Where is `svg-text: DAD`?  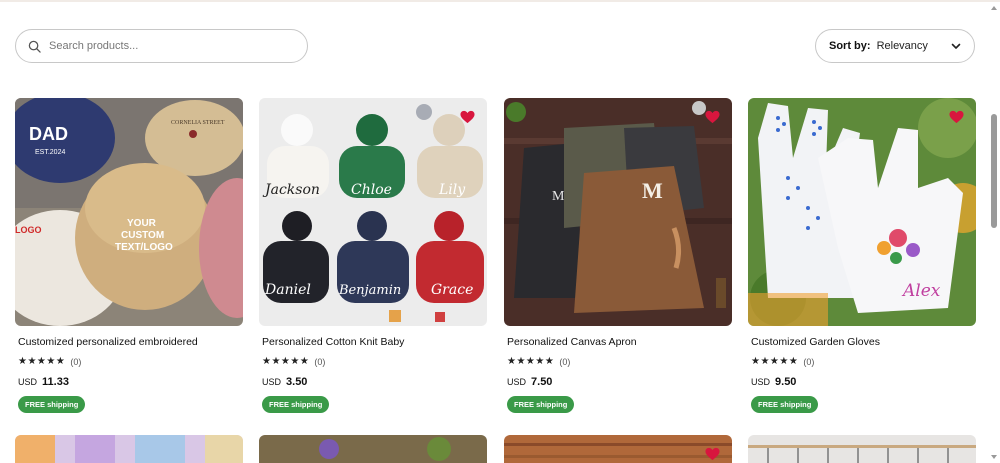 svg-text: DAD is located at coordinates (48, 134).